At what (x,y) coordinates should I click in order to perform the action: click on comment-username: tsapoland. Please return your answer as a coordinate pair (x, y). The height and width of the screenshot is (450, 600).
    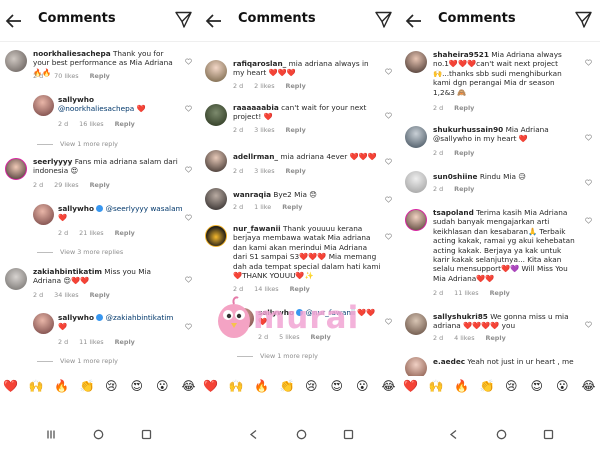
    Looking at the image, I should click on (453, 212).